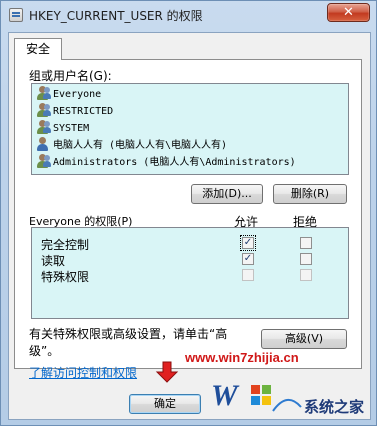  I want to click on registry-icon, so click(16, 15).